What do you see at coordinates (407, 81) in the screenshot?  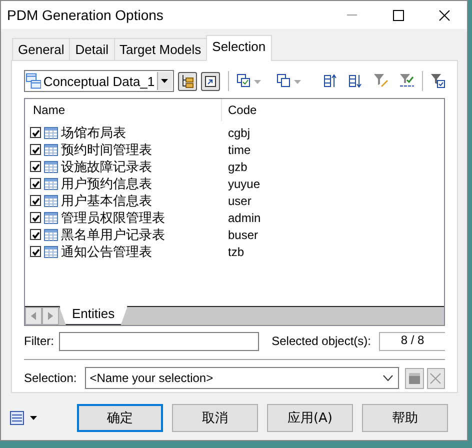 I see `filter-check-icon` at bounding box center [407, 81].